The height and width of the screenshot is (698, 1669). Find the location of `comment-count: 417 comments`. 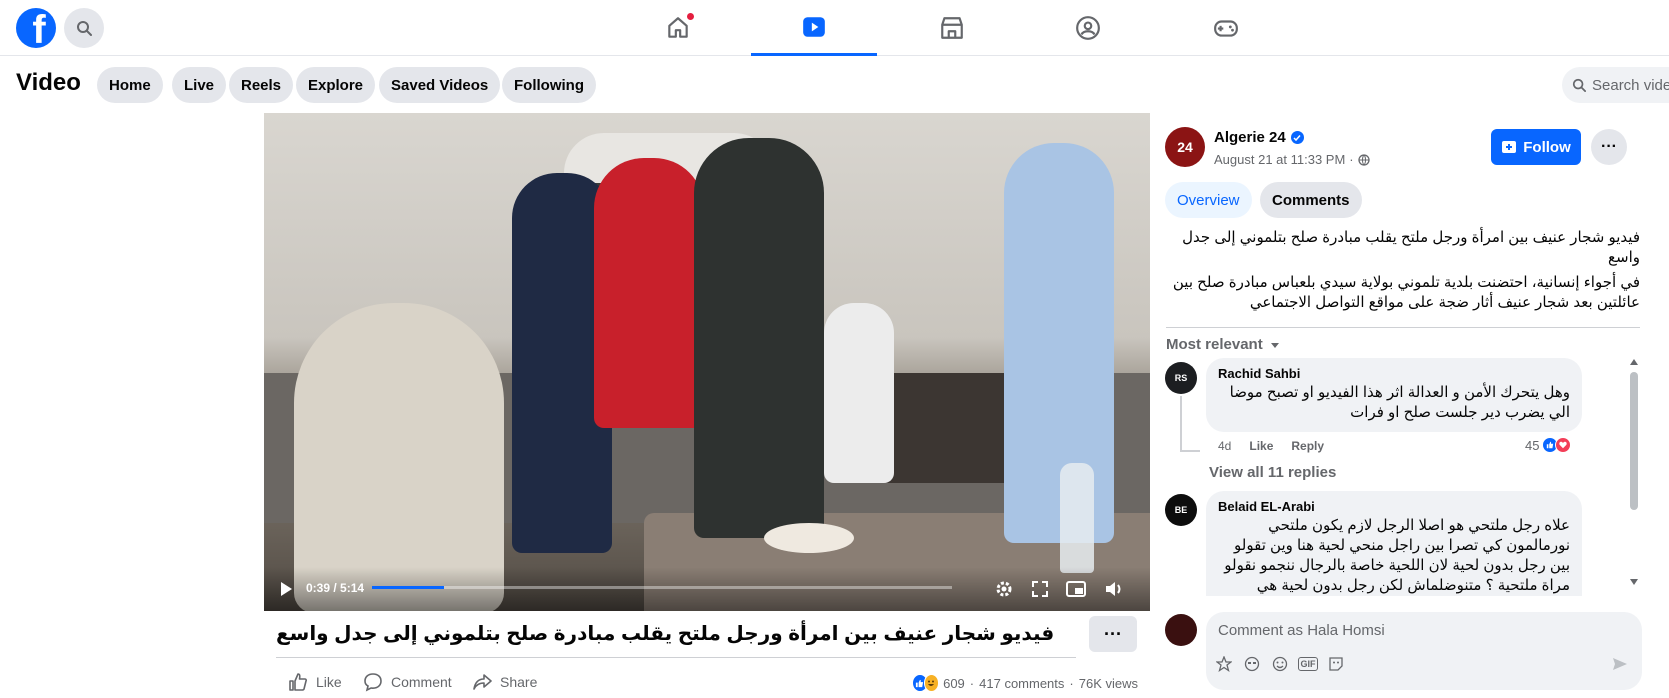

comment-count: 417 comments is located at coordinates (1021, 683).